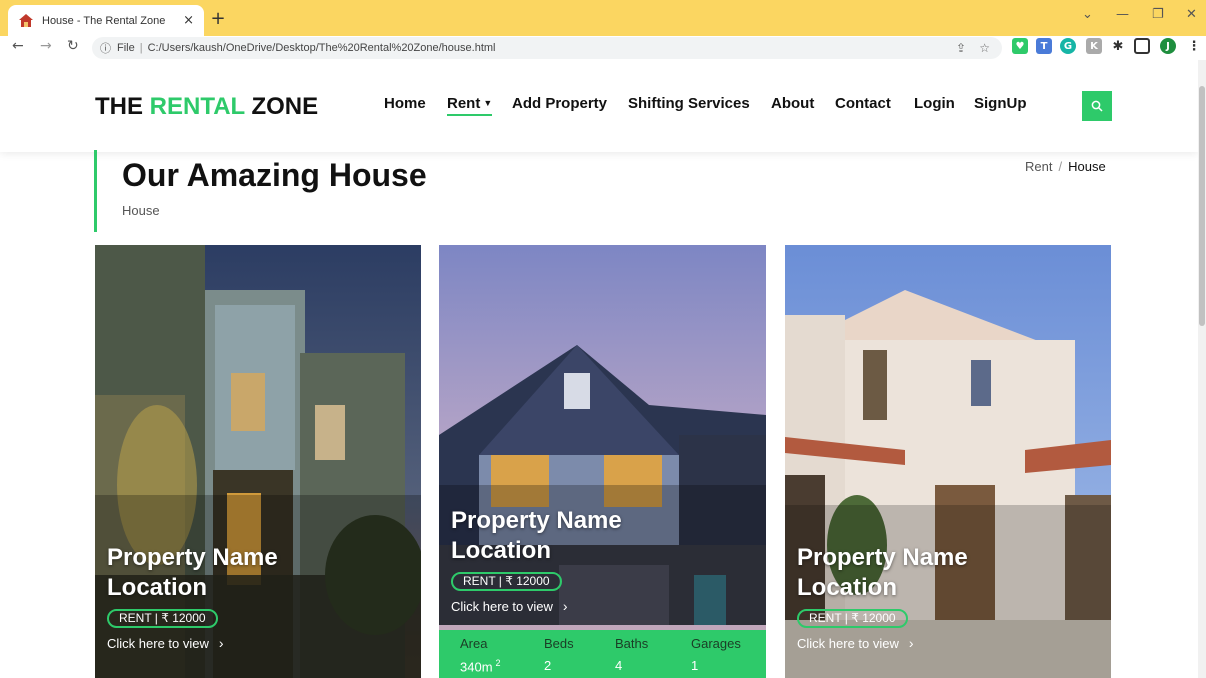  I want to click on nav-shifting-services: Shifting Services, so click(689, 103).